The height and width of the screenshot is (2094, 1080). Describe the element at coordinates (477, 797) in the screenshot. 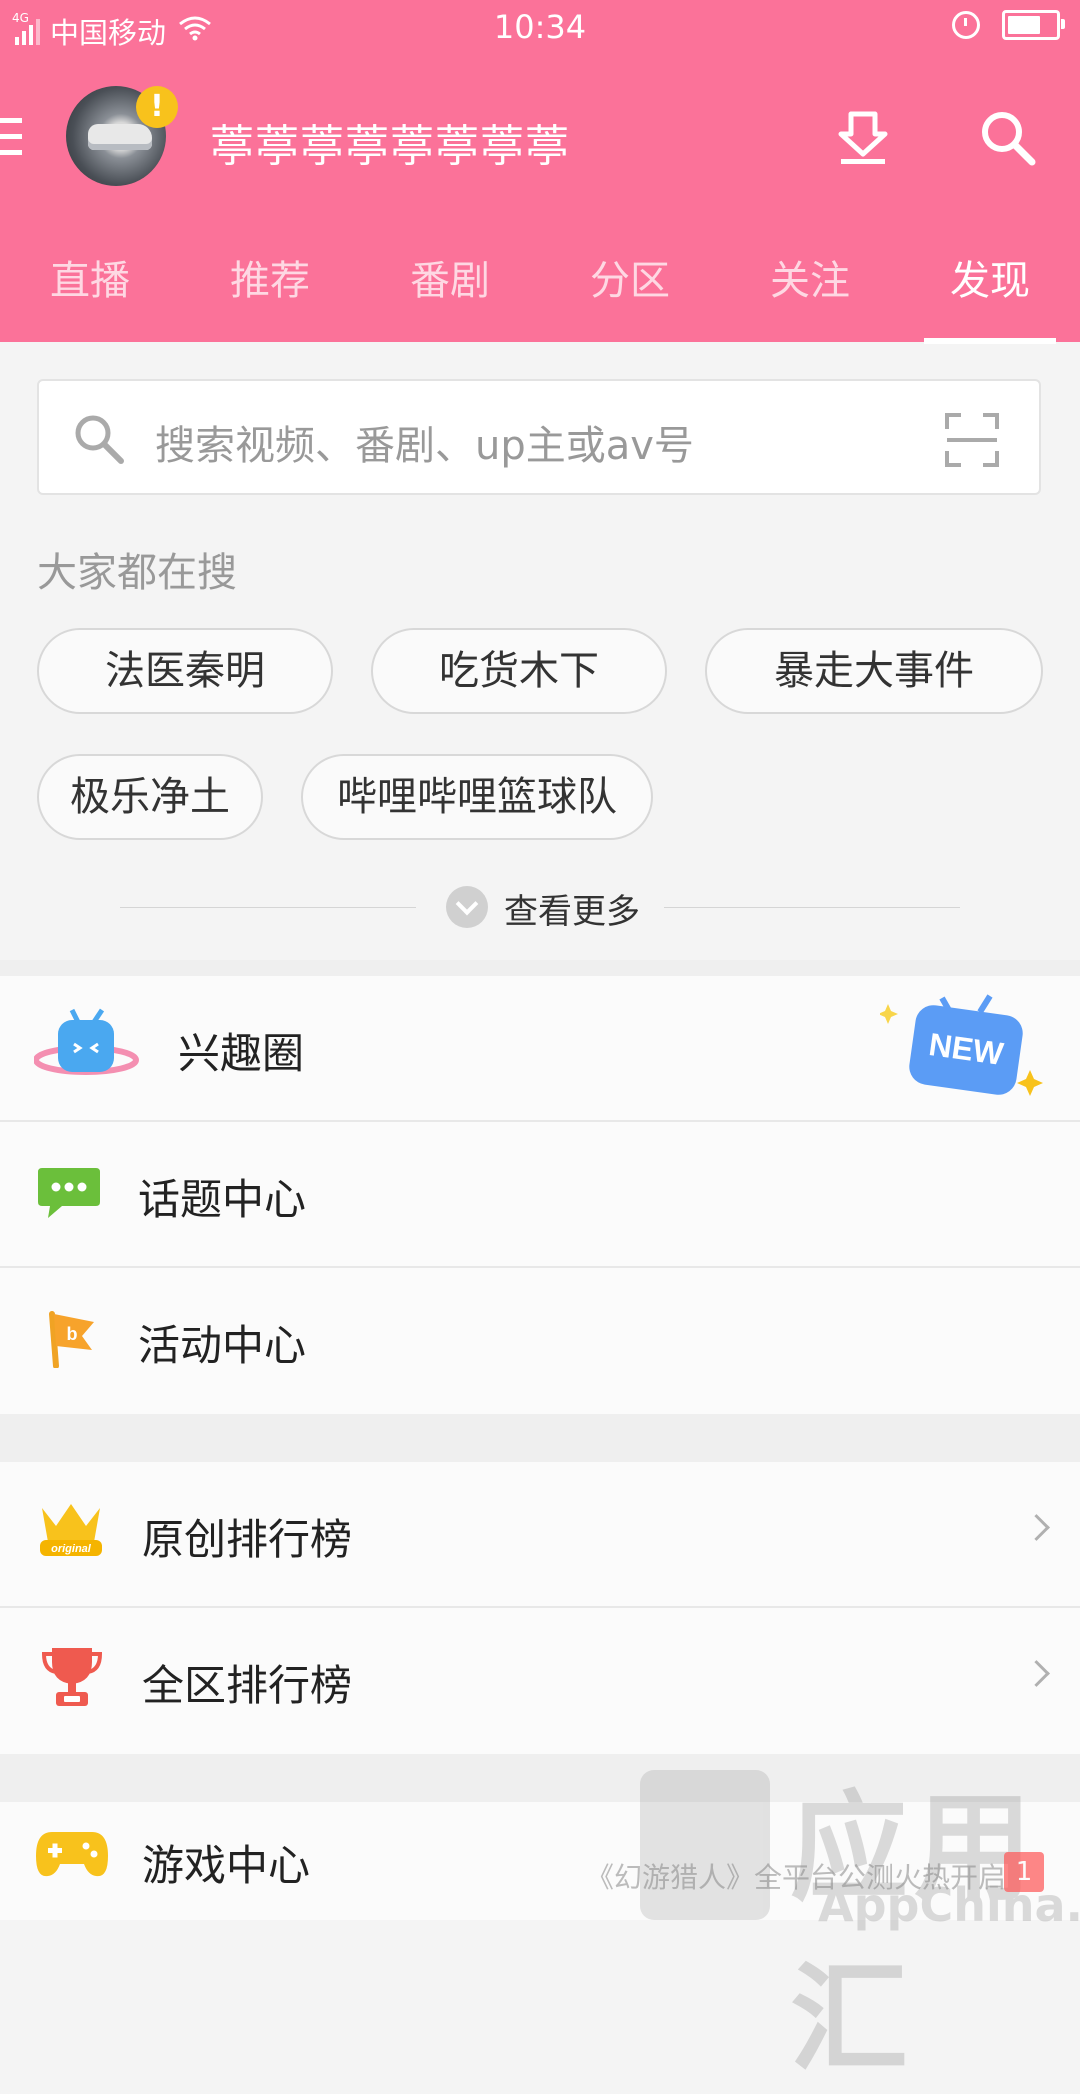

I see `hot-tag-chip: 哔哩哔哩篮球队` at that location.